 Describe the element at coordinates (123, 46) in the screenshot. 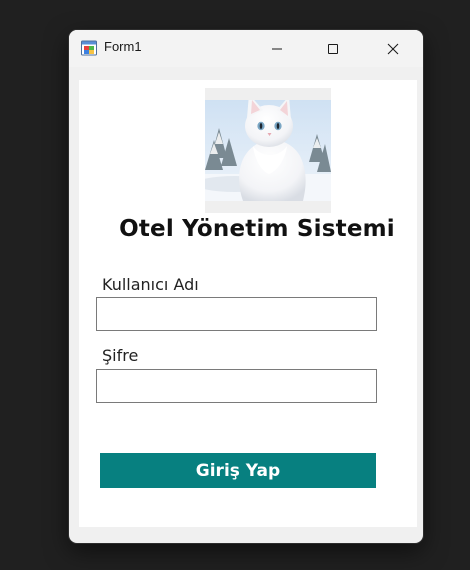

I see `window-title: Form1` at that location.